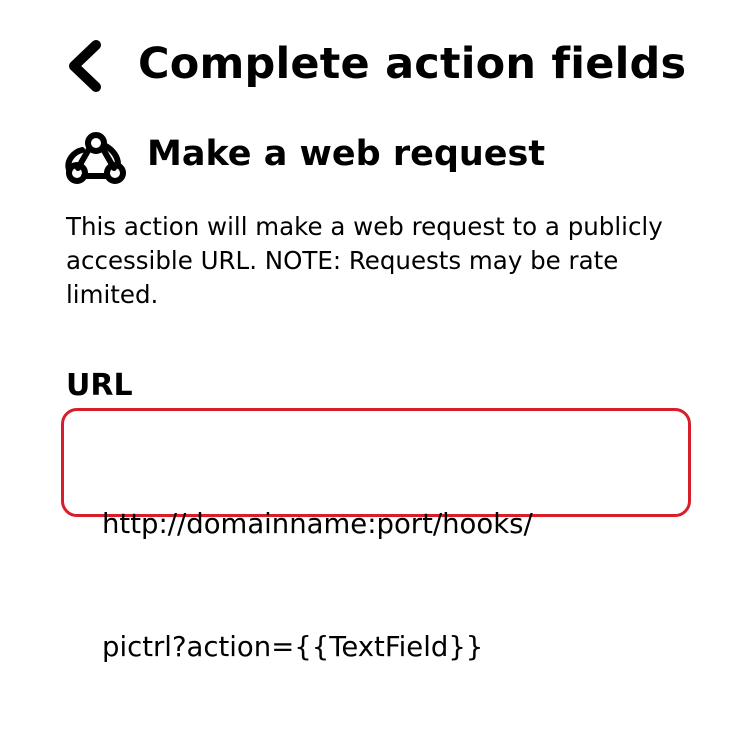 Image resolution: width=750 pixels, height=750 pixels. Describe the element at coordinates (317, 524) in the screenshot. I see `url-value-line-1: http://domainname:port/hooks/` at that location.